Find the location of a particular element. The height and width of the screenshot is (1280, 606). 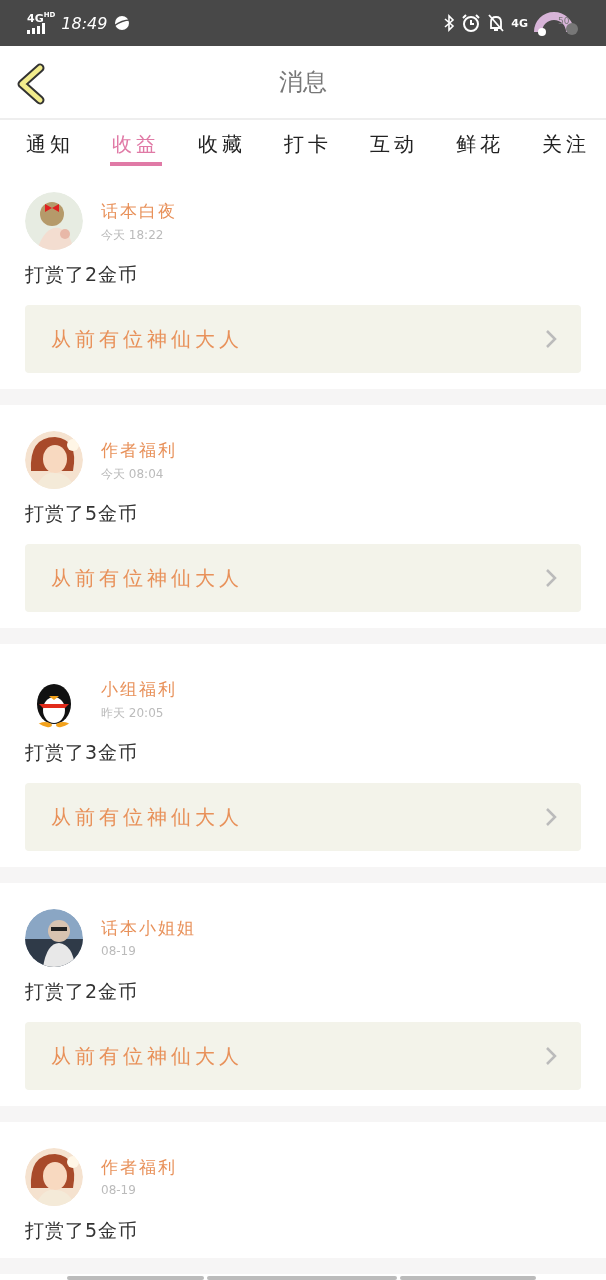

sender-name: 话本白夜 is located at coordinates (139, 211).